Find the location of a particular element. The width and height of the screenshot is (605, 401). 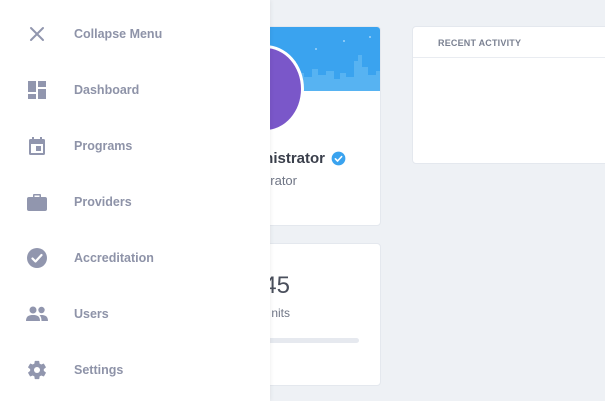

menu-item-label: Users is located at coordinates (91, 314).